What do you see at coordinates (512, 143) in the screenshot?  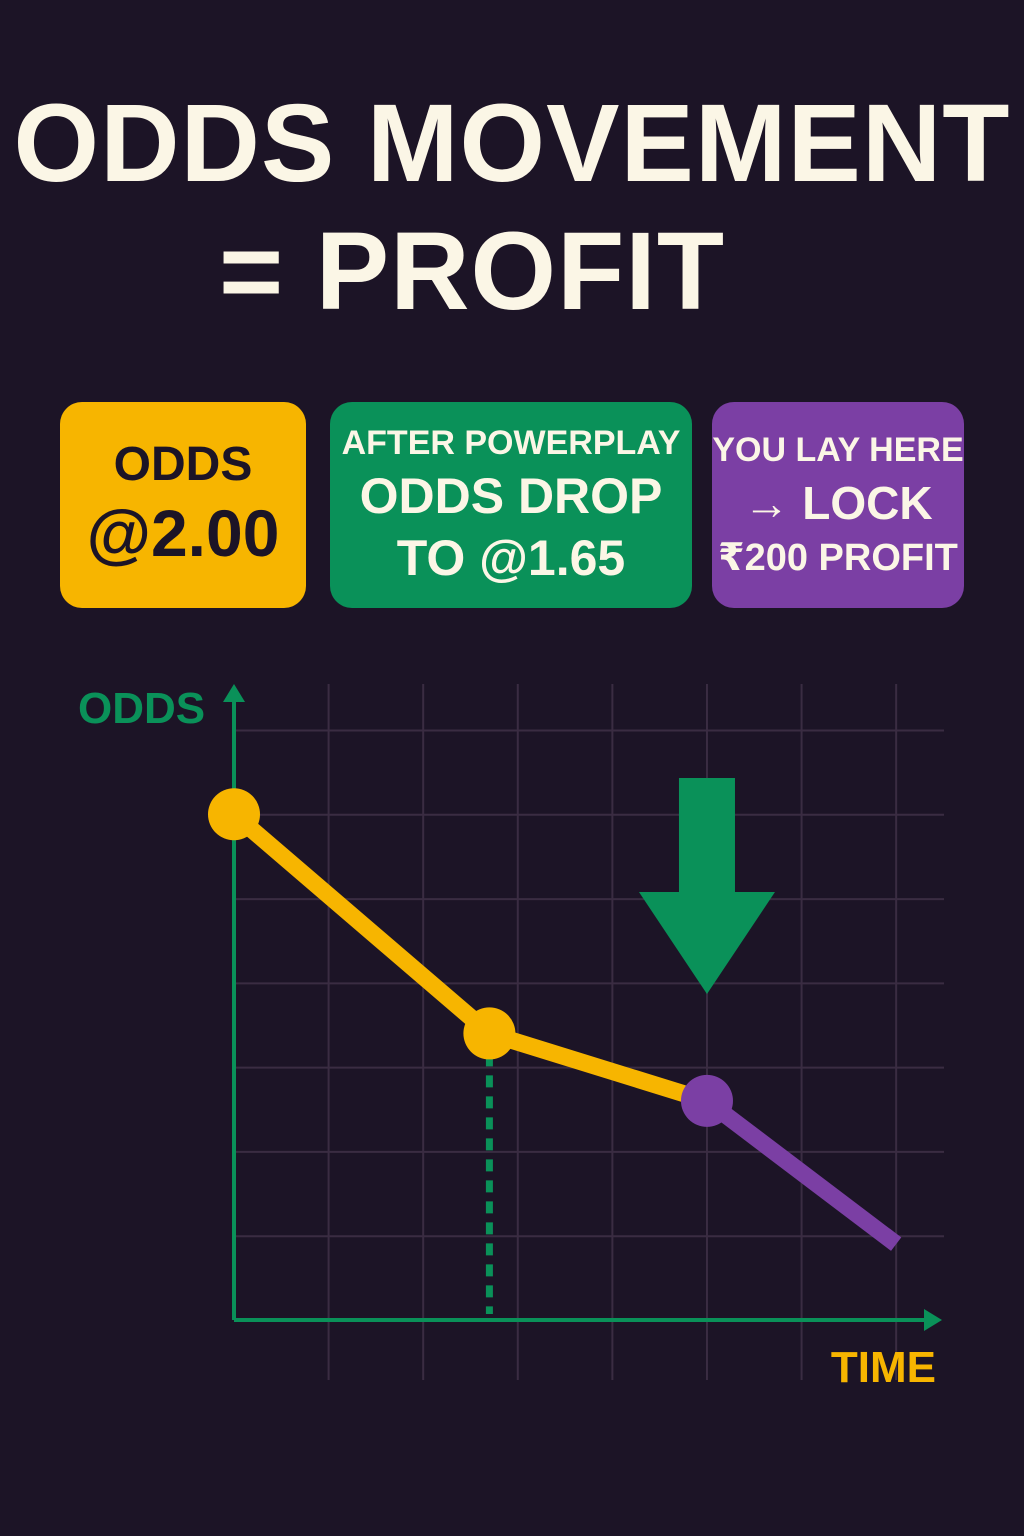 I see `title-line-1: ODDS MOVEMENT` at bounding box center [512, 143].